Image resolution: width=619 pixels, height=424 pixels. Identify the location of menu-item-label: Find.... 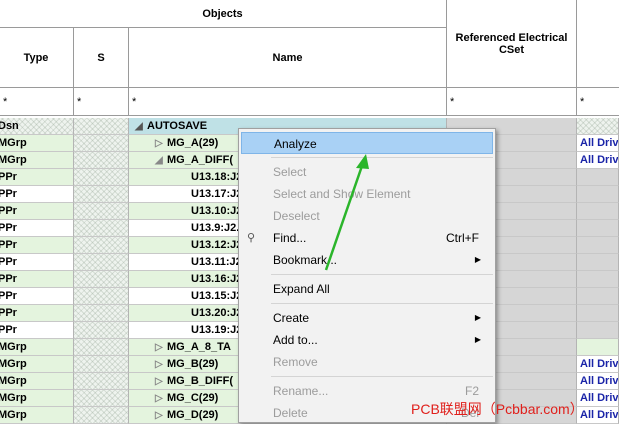
(290, 238).